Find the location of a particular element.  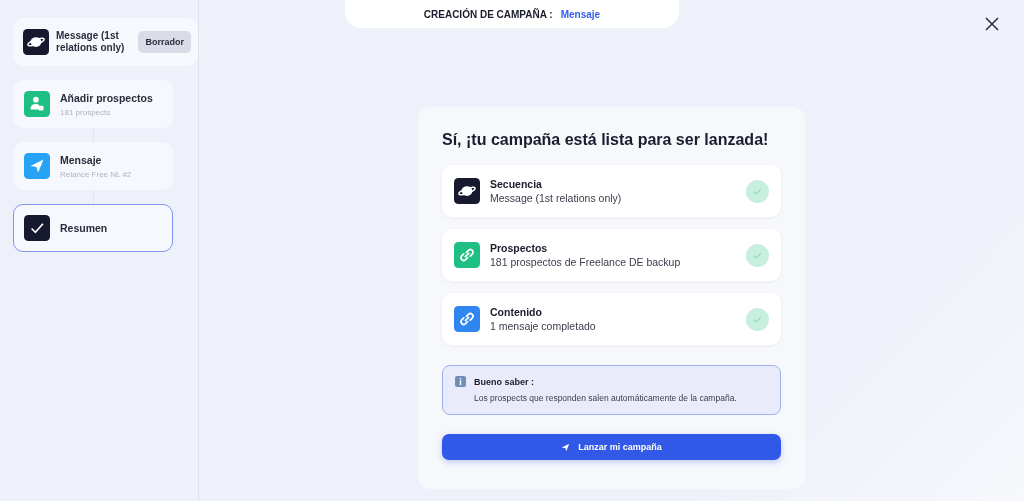

person-icon is located at coordinates (37, 104).